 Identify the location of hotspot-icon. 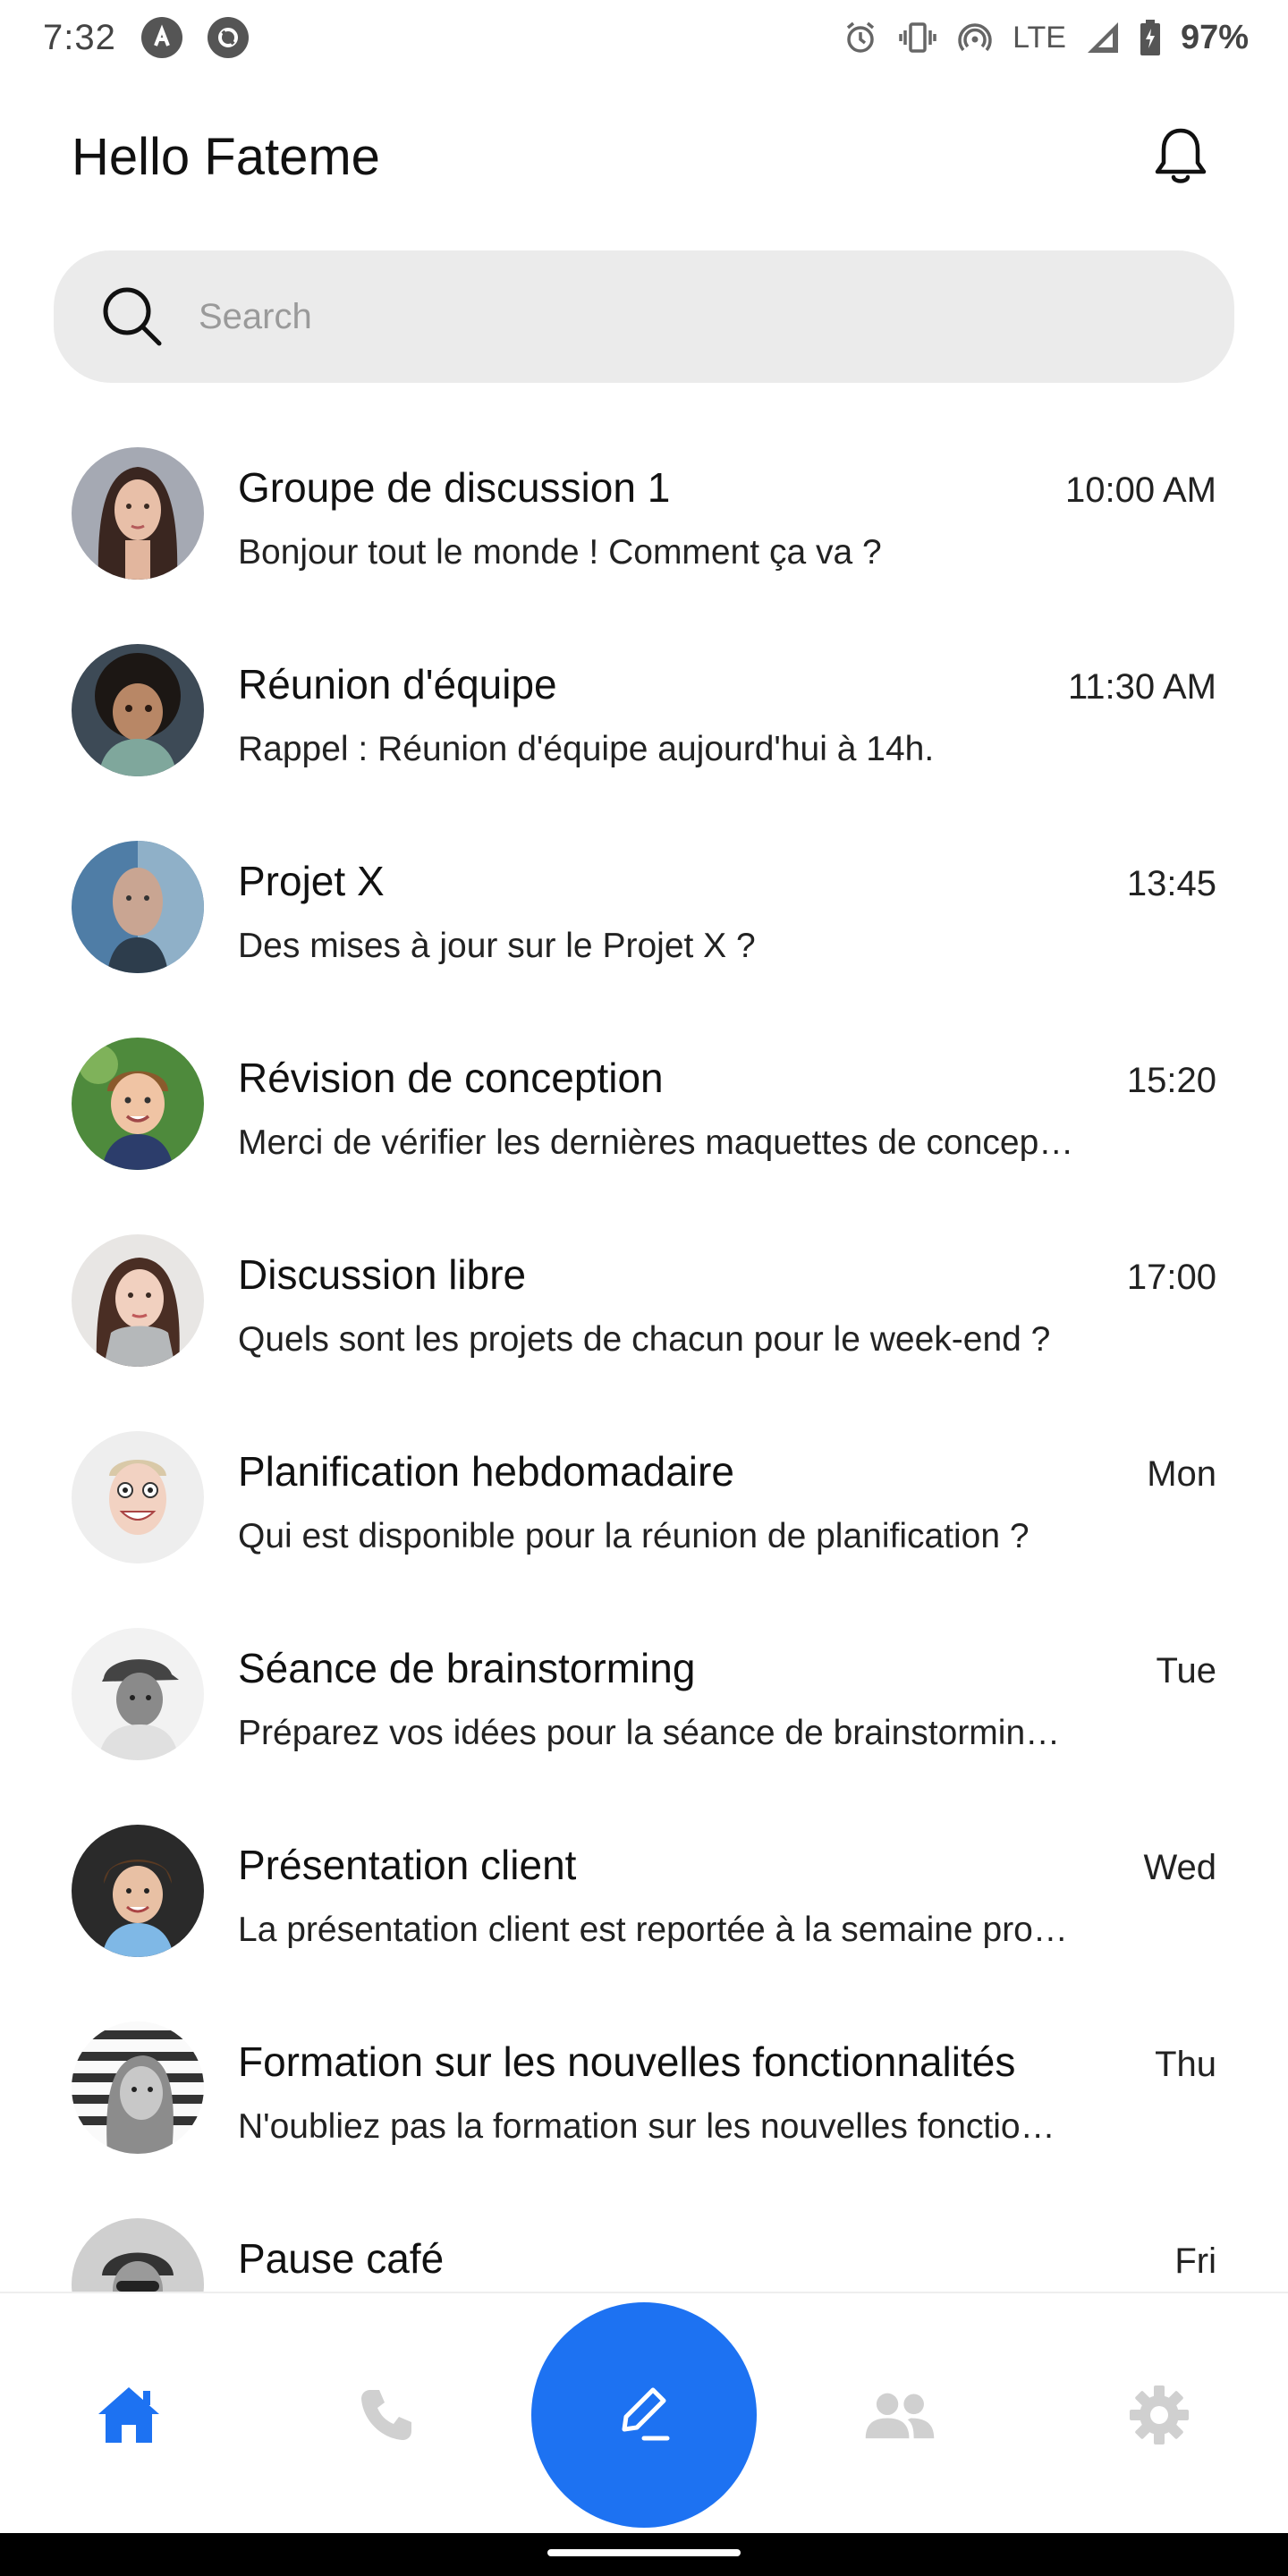
(975, 37).